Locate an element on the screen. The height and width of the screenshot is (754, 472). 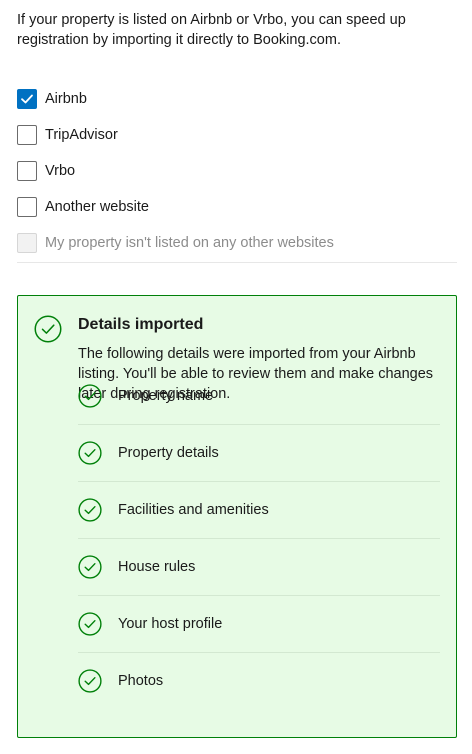
imported-item-label: Property details is located at coordinates (168, 453).